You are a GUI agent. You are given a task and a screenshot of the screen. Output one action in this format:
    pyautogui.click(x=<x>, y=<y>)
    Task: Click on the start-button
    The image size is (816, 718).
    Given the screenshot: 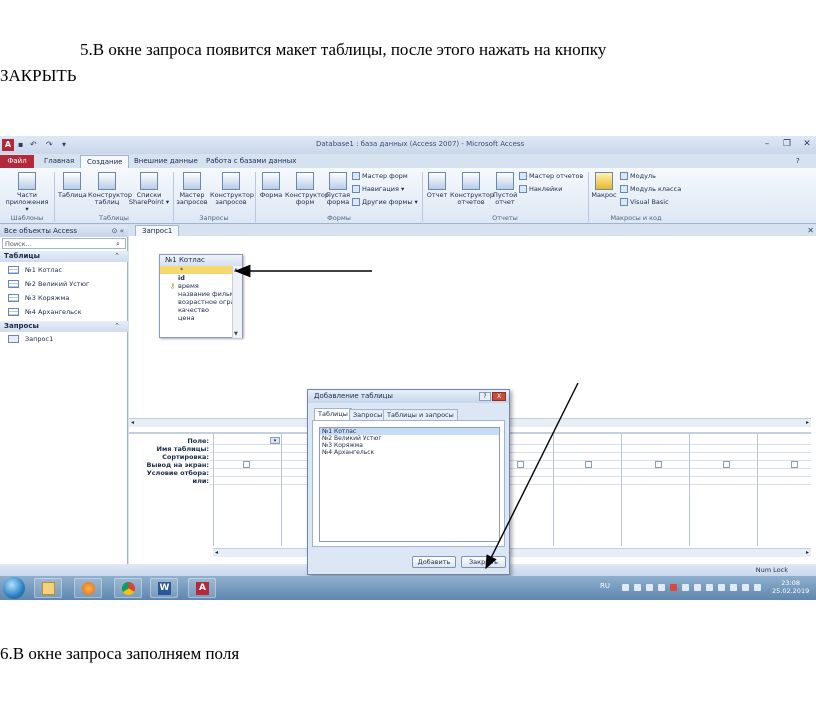 What is the action you would take?
    pyautogui.click(x=14, y=588)
    